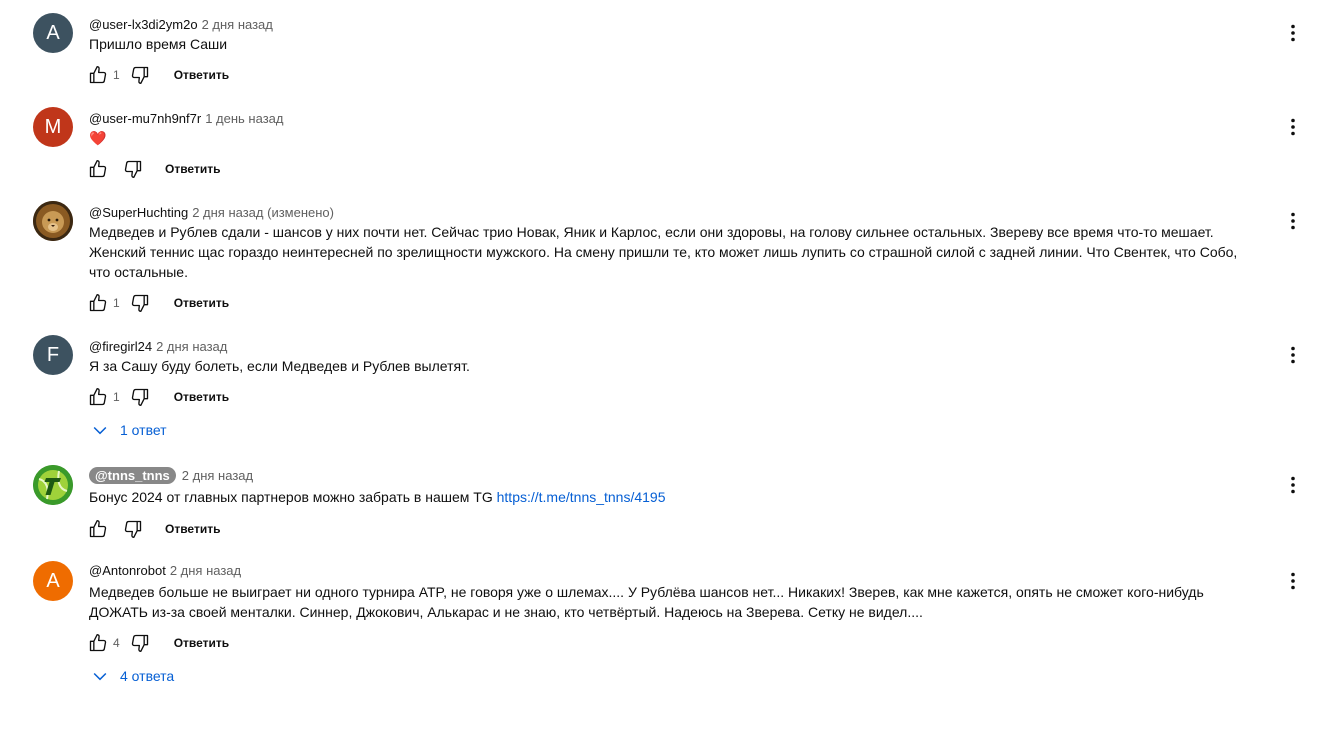 Image resolution: width=1318 pixels, height=739 pixels. Describe the element at coordinates (581, 497) in the screenshot. I see `comment-link: https://t.me/tnns_tnns/4195` at that location.